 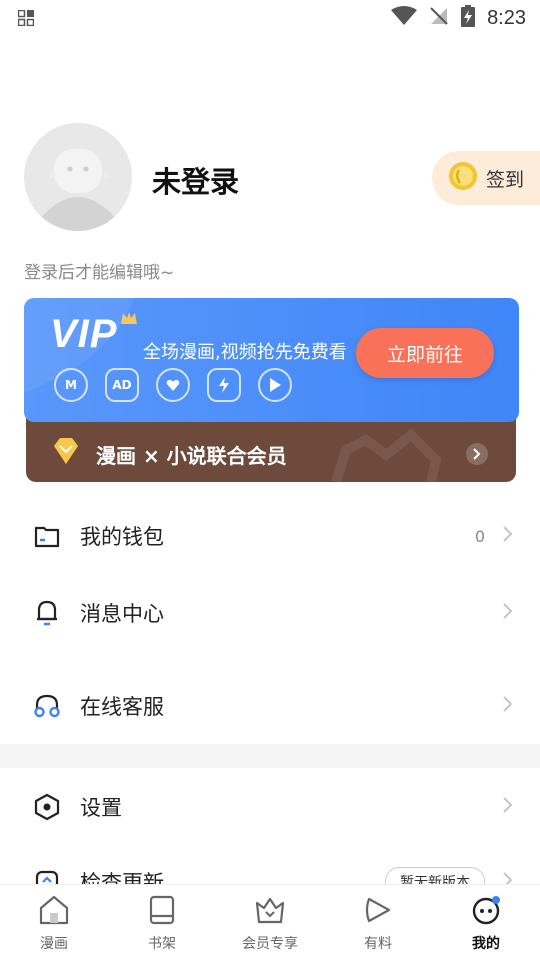 I want to click on menu-support: 在线客服, so click(x=270, y=706).